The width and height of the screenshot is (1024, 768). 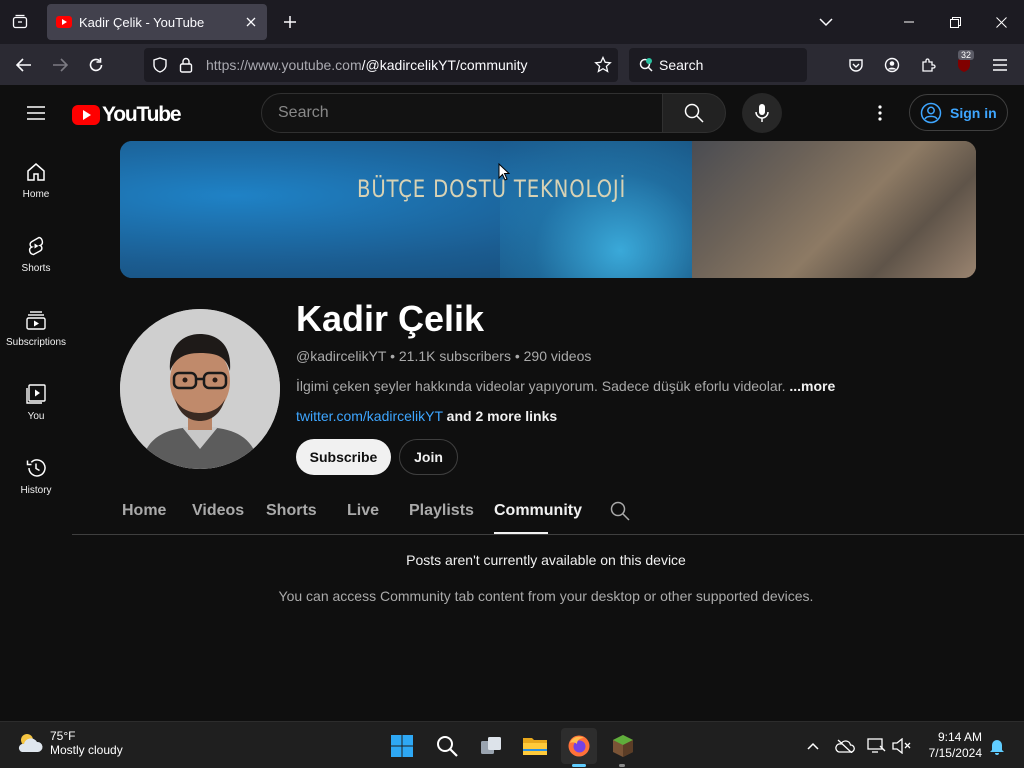 What do you see at coordinates (290, 22) in the screenshot?
I see `new-tab-plus-icon` at bounding box center [290, 22].